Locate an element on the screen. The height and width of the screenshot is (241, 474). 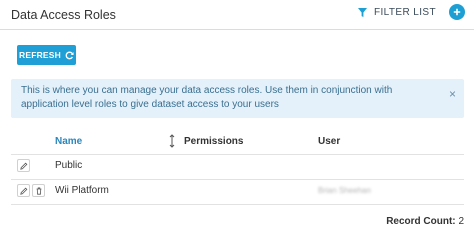
filter-icon is located at coordinates (362, 12).